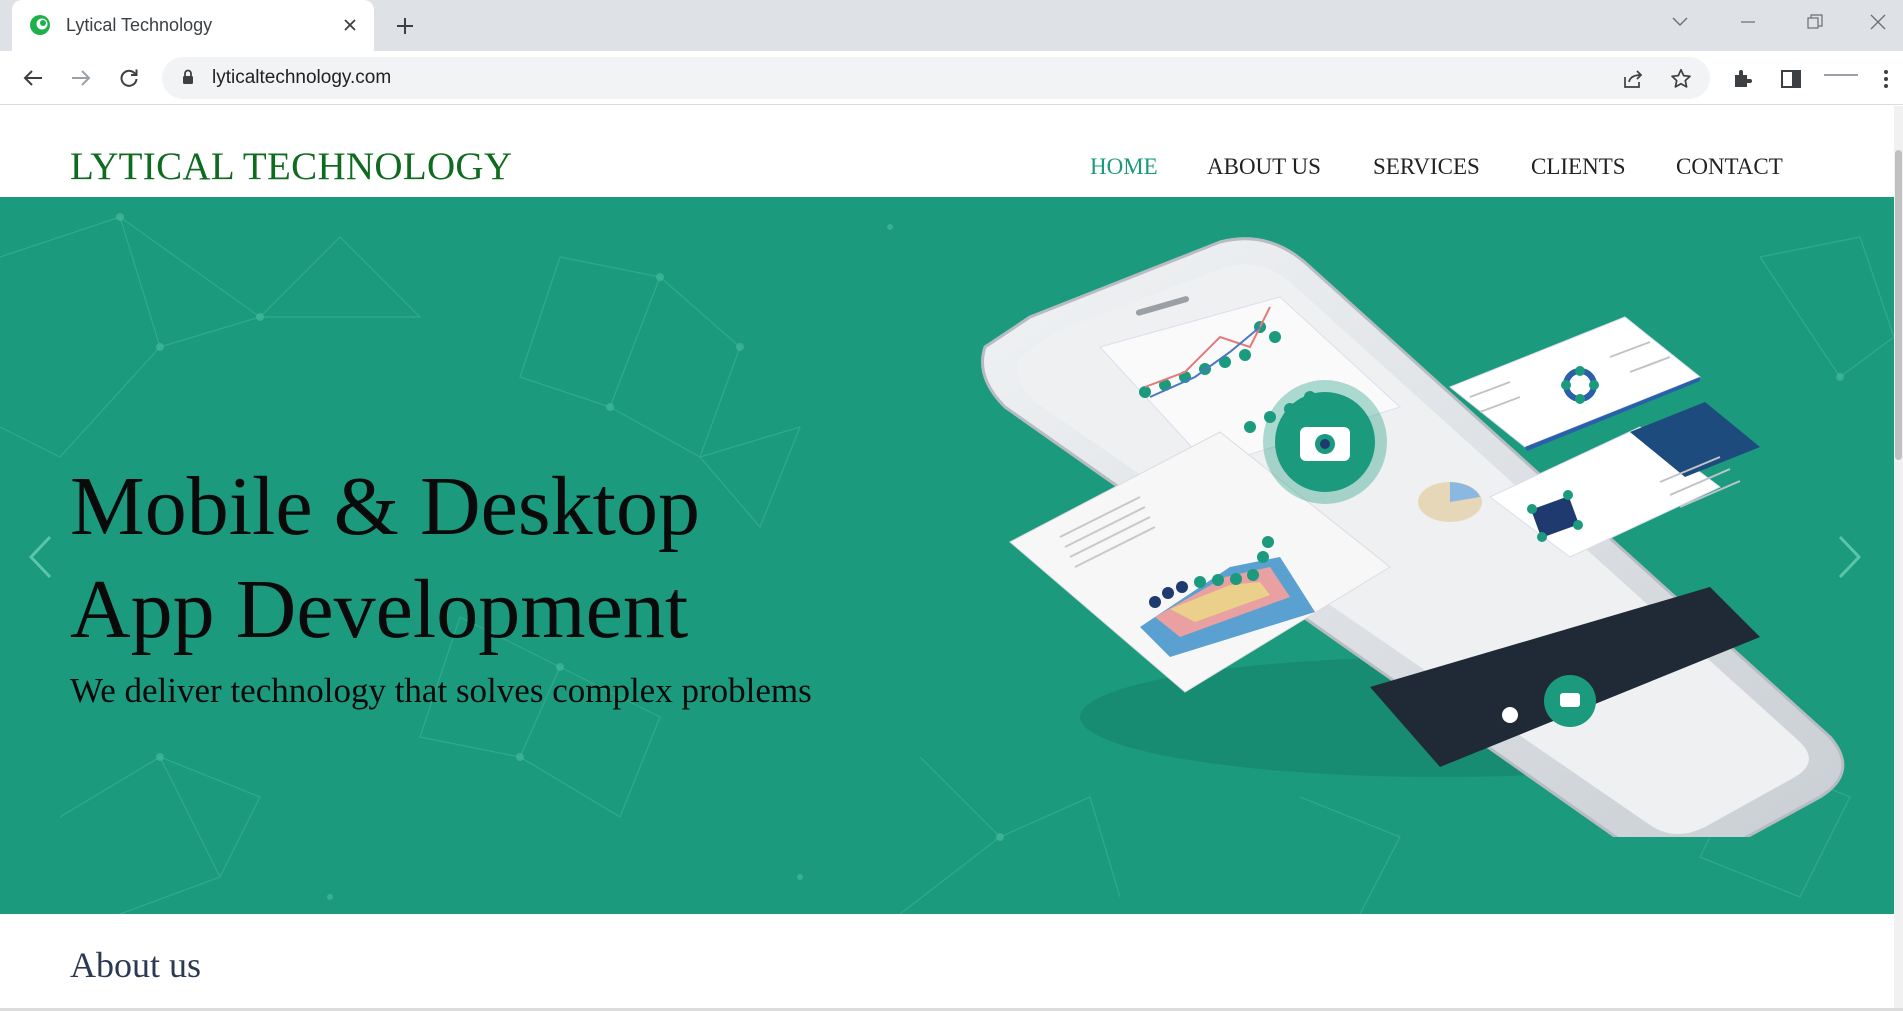 The image size is (1903, 1011). Describe the element at coordinates (1815, 22) in the screenshot. I see `restore-icon` at that location.